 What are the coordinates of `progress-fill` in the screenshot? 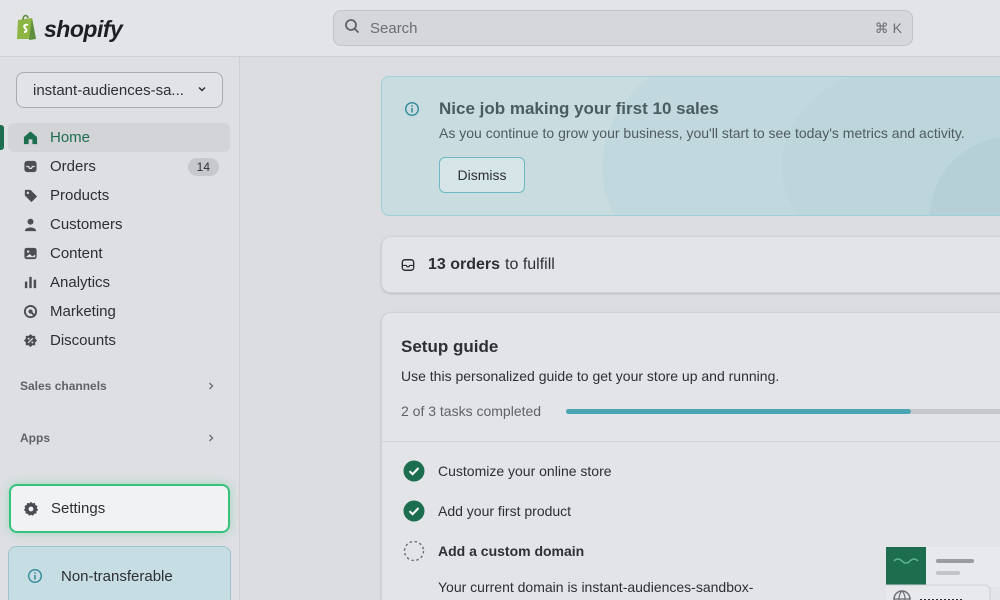 It's located at (738, 411).